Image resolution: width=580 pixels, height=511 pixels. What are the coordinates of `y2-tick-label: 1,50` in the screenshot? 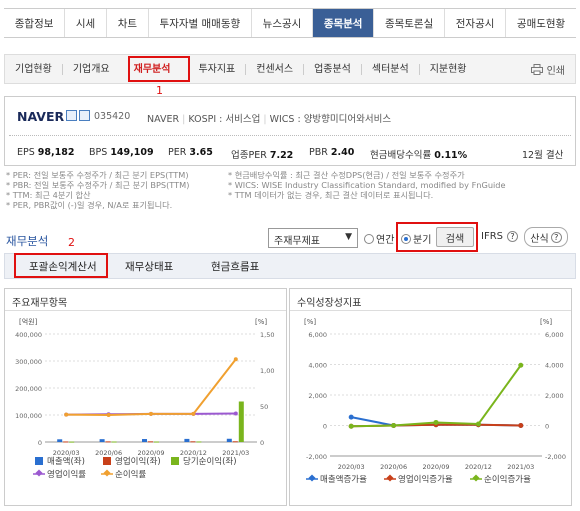 It's located at (267, 335).